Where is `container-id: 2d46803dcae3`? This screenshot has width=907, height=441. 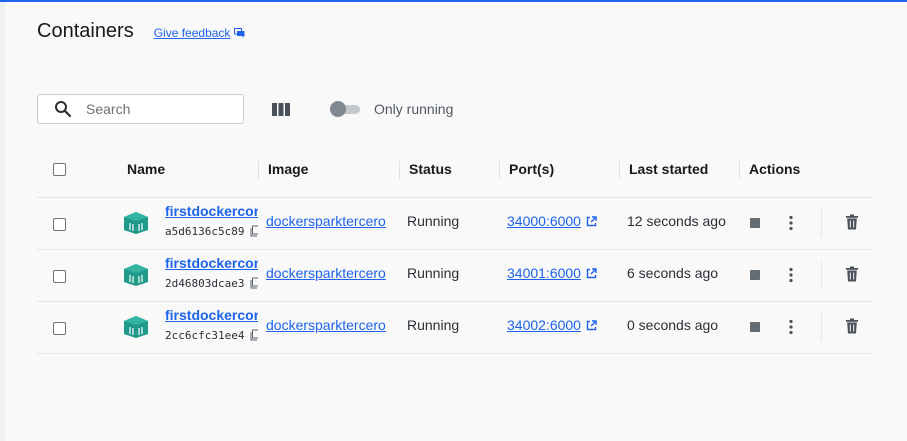
container-id: 2d46803dcae3 is located at coordinates (205, 283).